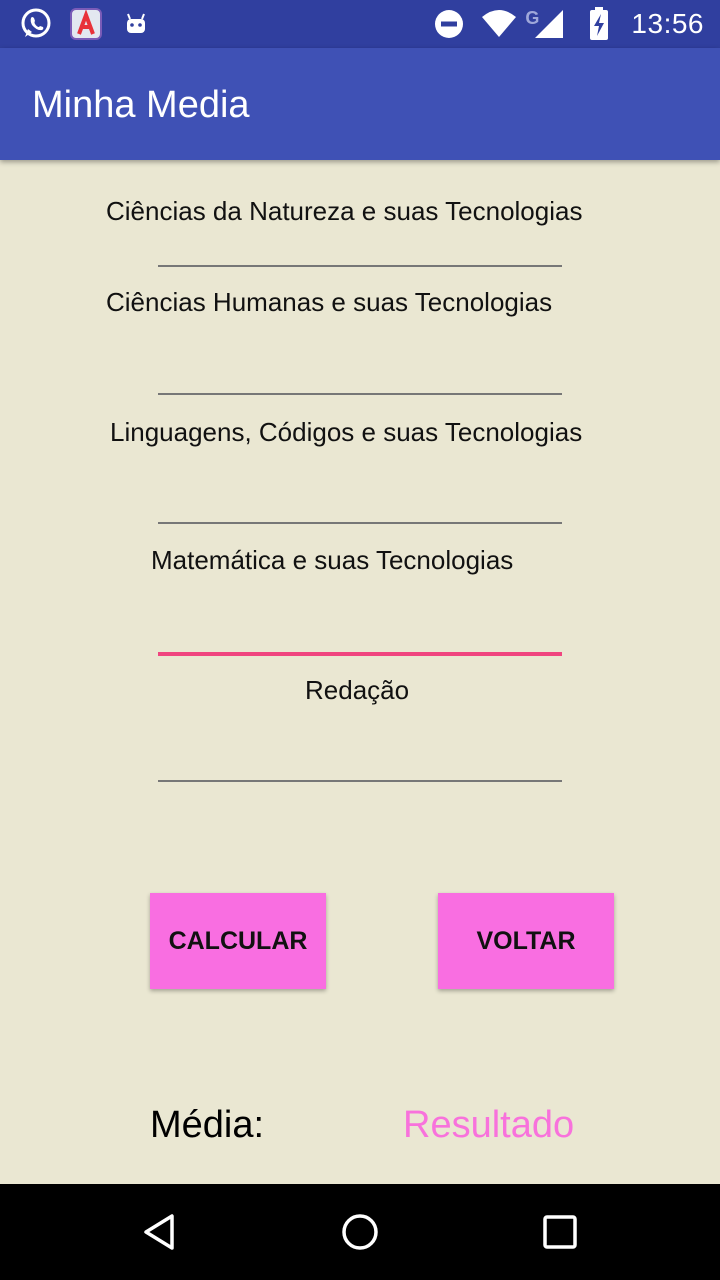 Image resolution: width=720 pixels, height=1280 pixels. I want to click on back-icon, so click(160, 1232).